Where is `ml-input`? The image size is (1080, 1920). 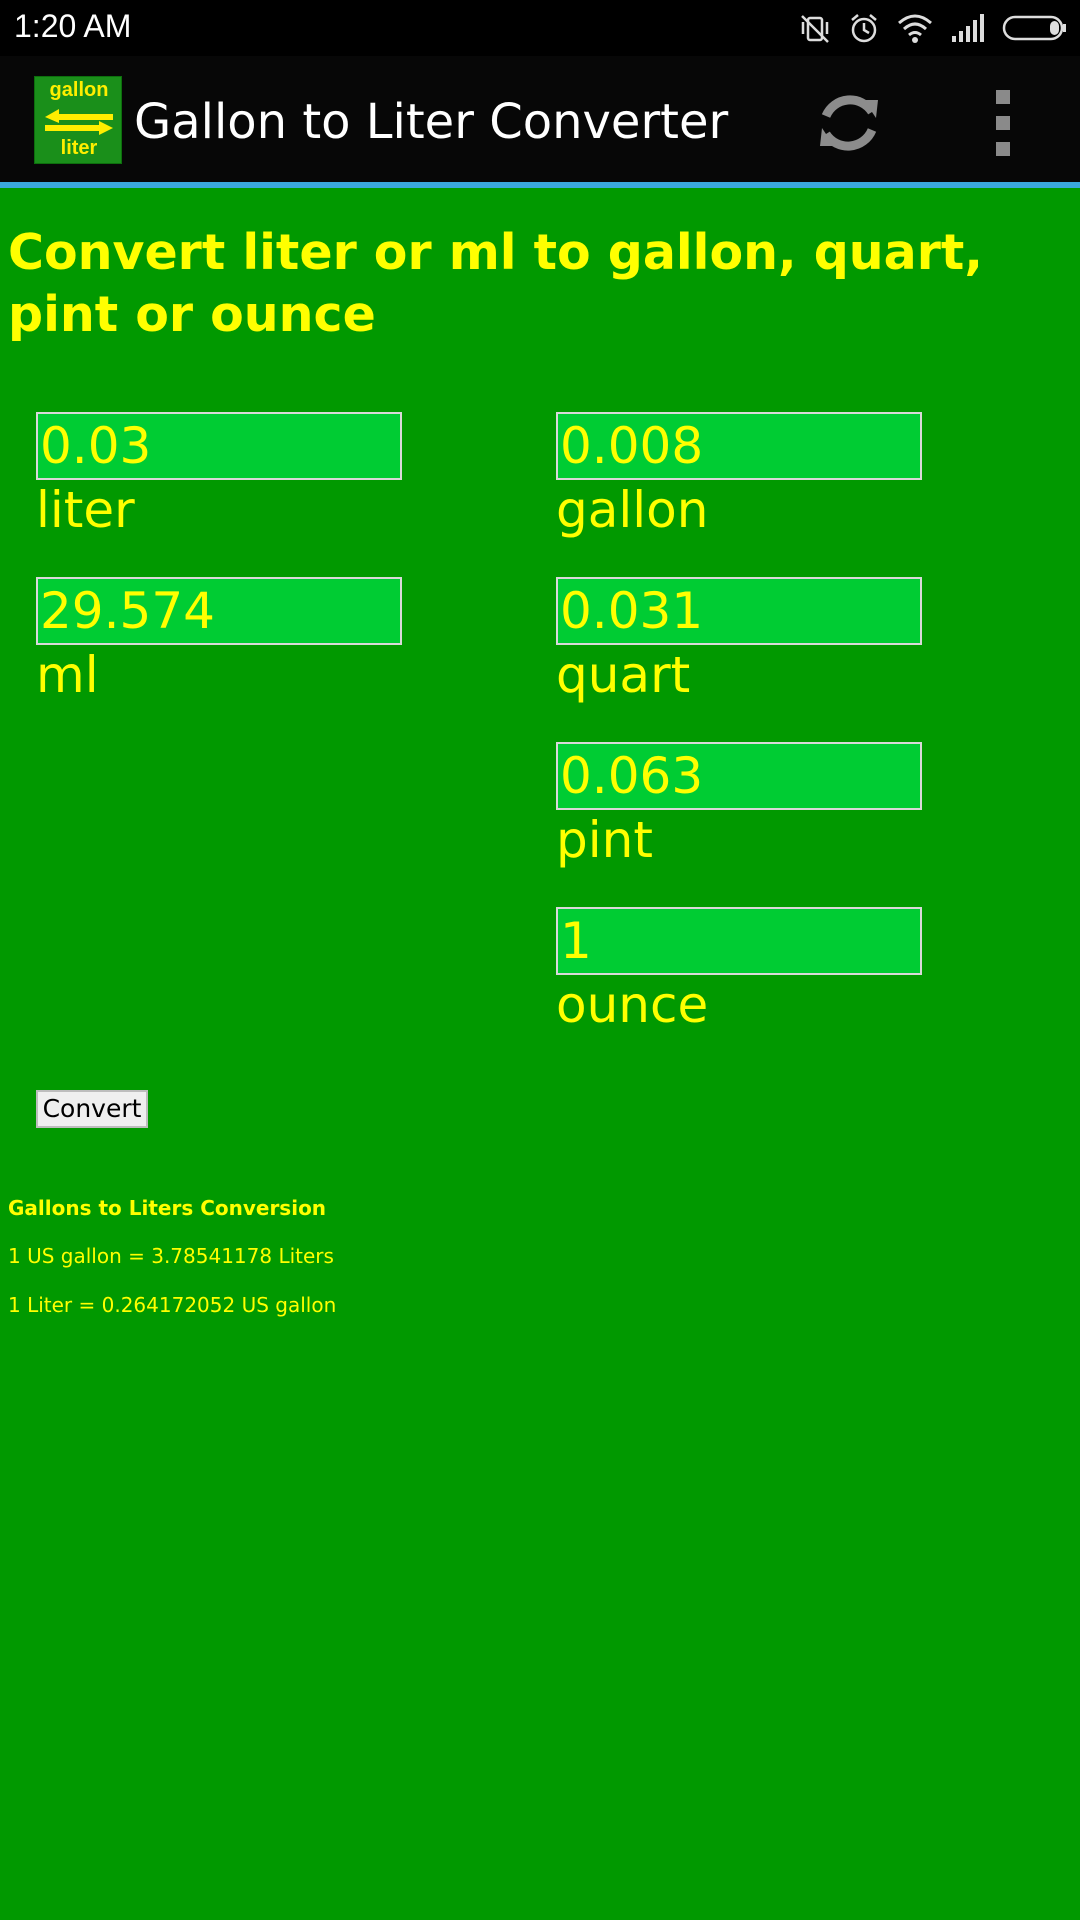 ml-input is located at coordinates (219, 611).